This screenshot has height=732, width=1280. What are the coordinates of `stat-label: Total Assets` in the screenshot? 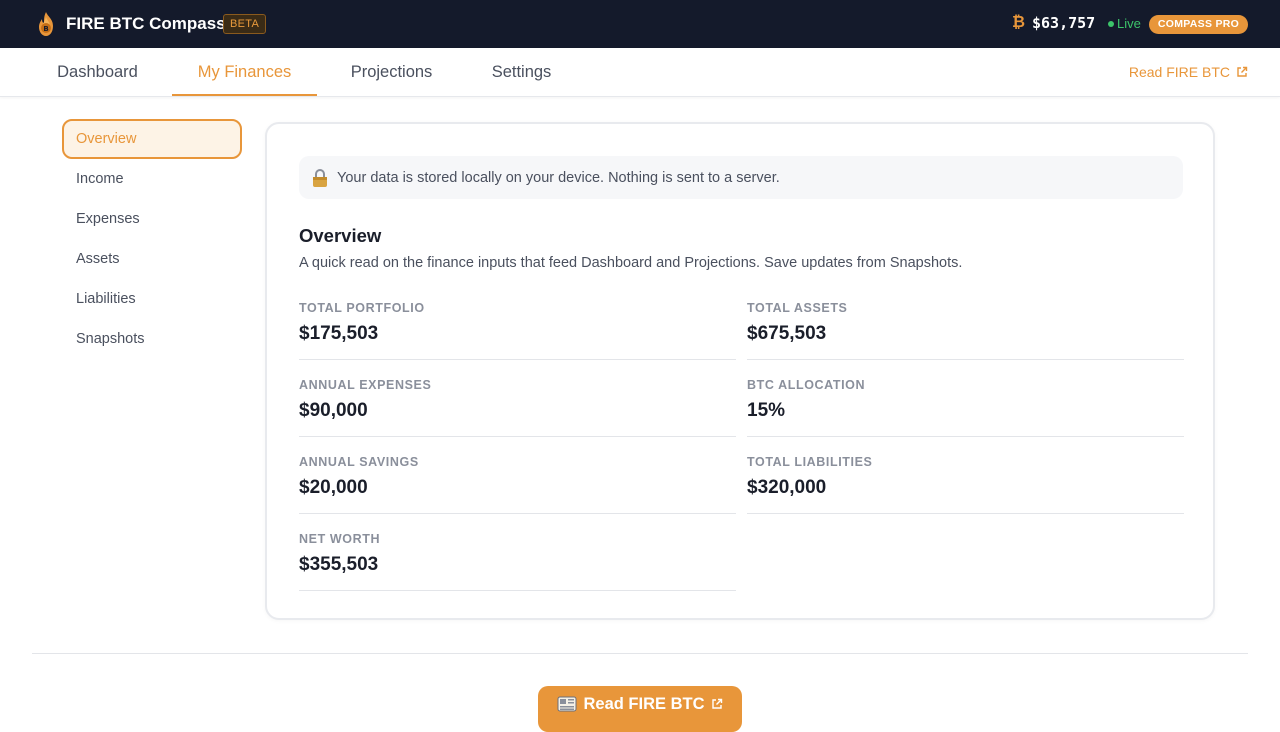 It's located at (797, 308).